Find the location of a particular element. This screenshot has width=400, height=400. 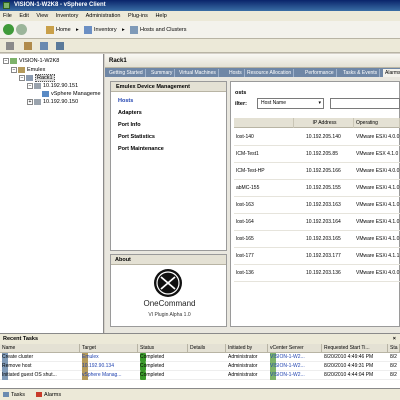

host-name-cell: abMC-155 is located at coordinates (248, 188).